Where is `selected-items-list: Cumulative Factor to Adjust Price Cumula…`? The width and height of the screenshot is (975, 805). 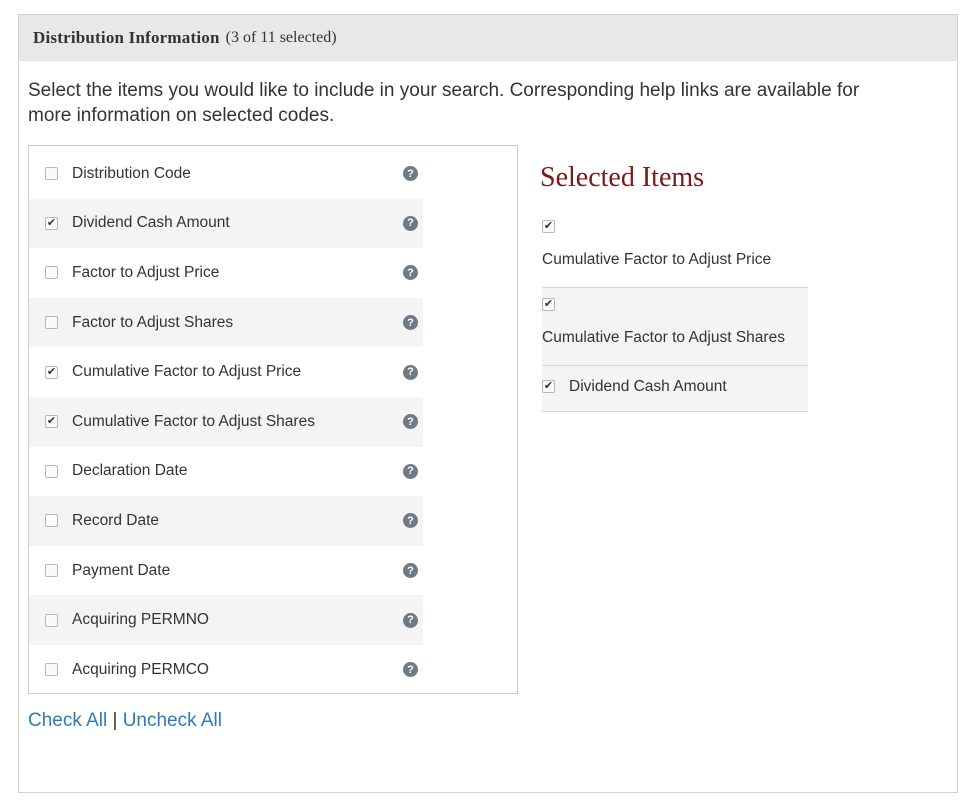
selected-items-list: Cumulative Factor to Adjust Price Cumula… is located at coordinates (675, 311).